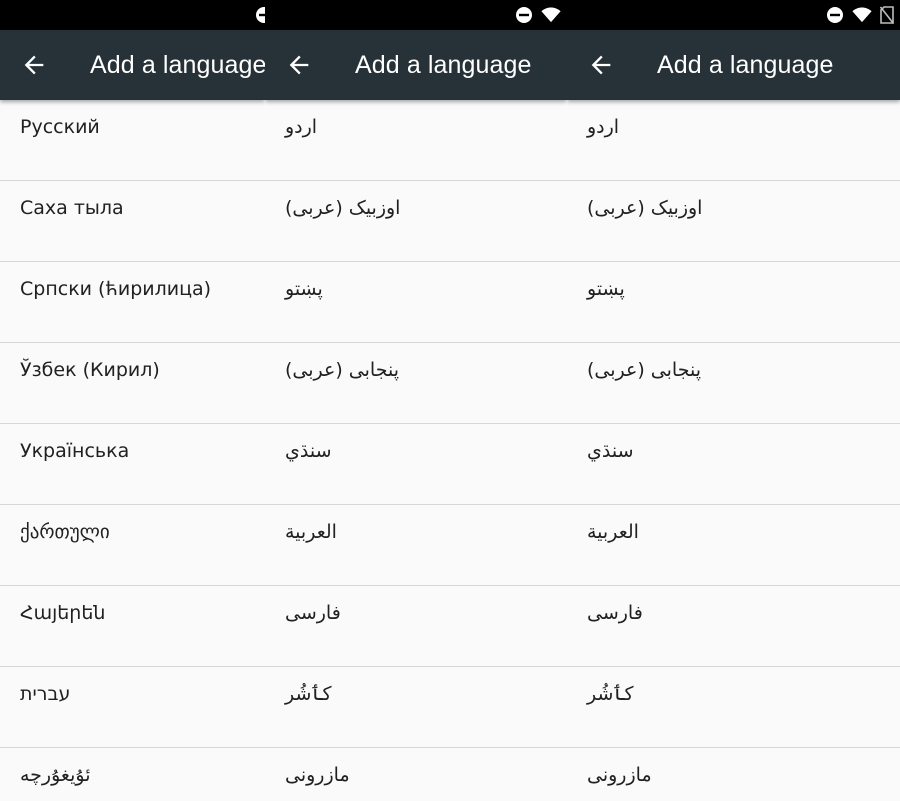 The image size is (900, 801). I want to click on language-label: עברית, so click(45, 694).